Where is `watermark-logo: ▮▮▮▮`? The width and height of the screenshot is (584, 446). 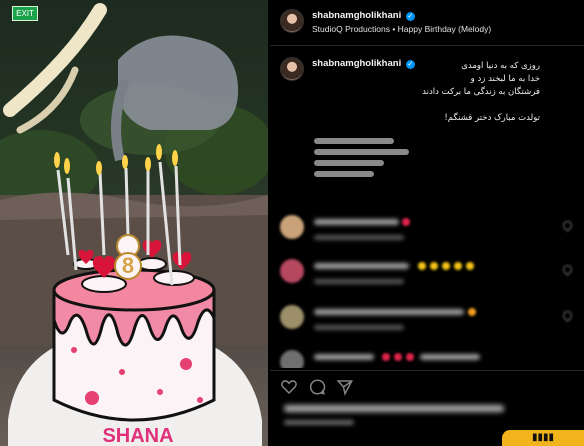 watermark-logo: ▮▮▮▮ is located at coordinates (543, 438).